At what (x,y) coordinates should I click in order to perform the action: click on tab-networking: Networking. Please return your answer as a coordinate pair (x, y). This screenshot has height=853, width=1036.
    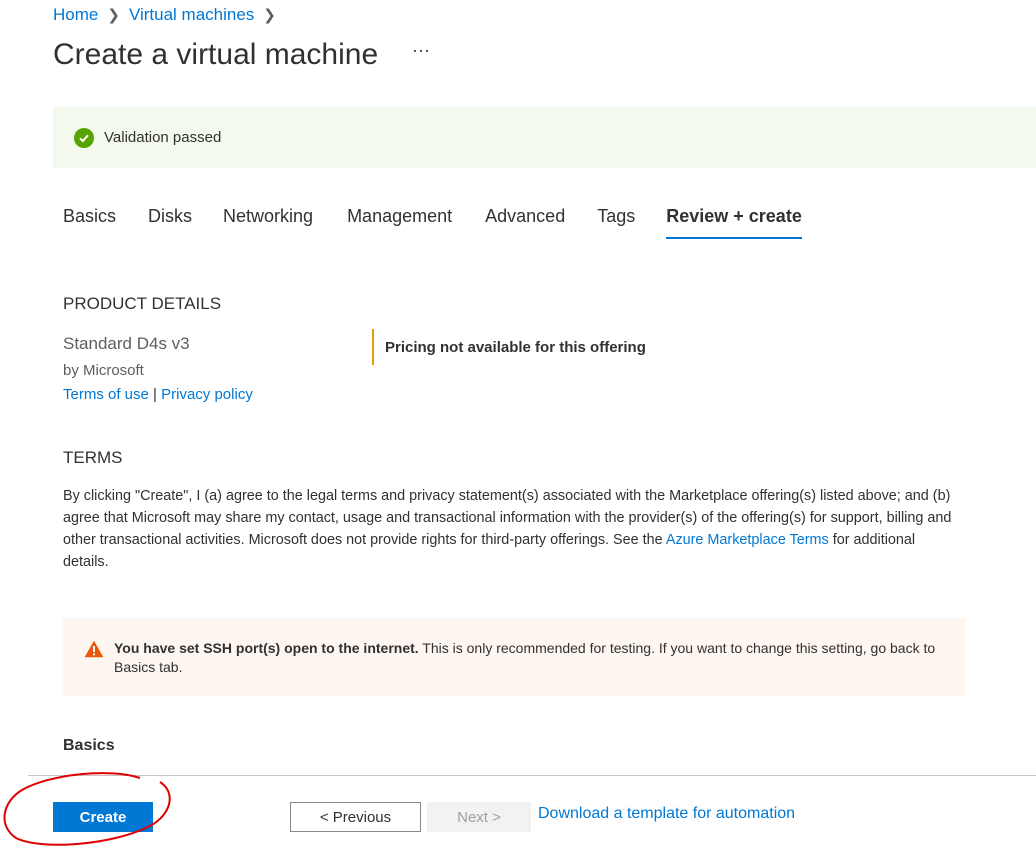
    Looking at the image, I should click on (268, 222).